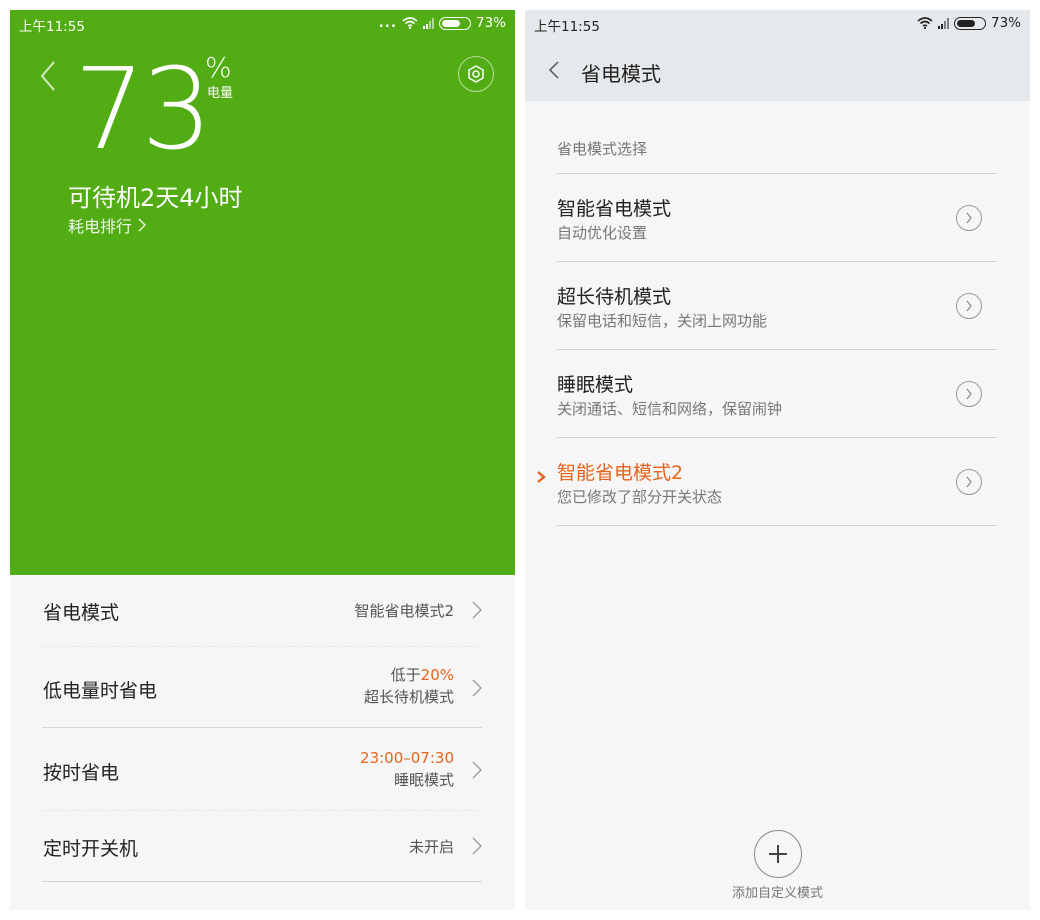  Describe the element at coordinates (220, 93) in the screenshot. I see `battery-label: 电量` at that location.